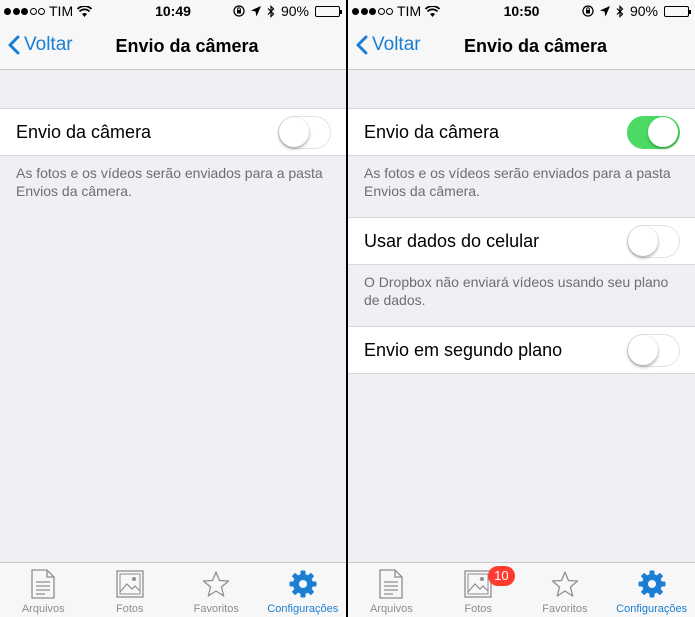 The height and width of the screenshot is (617, 695). I want to click on tab-fotos: Fotos, so click(130, 590).